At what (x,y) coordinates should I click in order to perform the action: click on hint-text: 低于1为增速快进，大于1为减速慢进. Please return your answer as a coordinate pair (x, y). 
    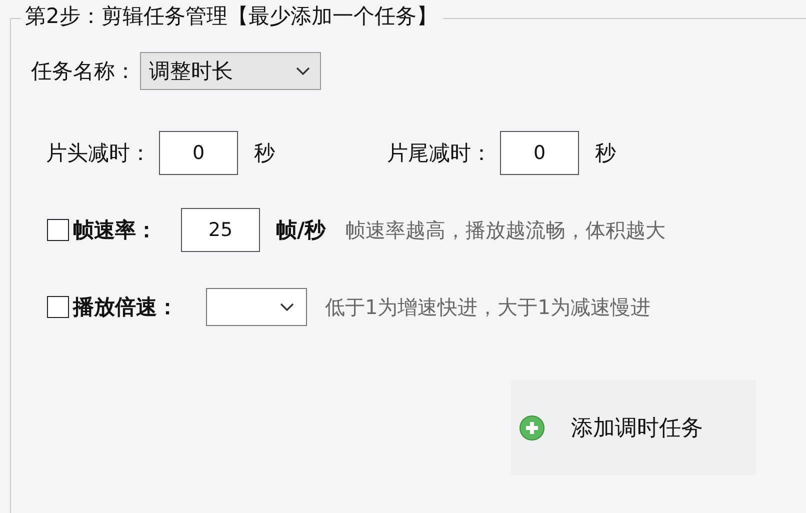
    Looking at the image, I should click on (487, 307).